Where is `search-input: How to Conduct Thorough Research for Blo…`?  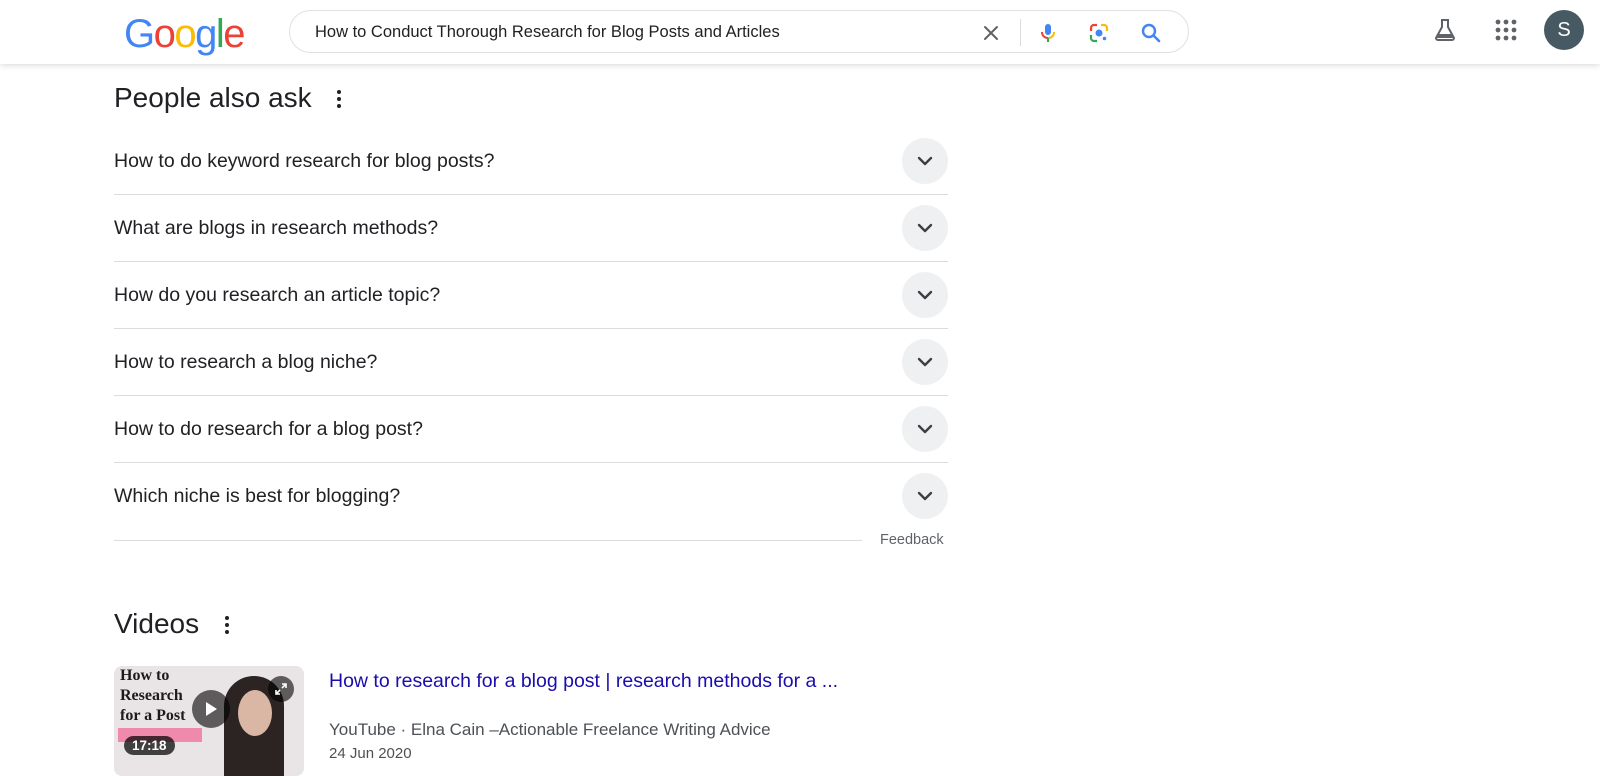 search-input: How to Conduct Thorough Research for Blo… is located at coordinates (547, 32).